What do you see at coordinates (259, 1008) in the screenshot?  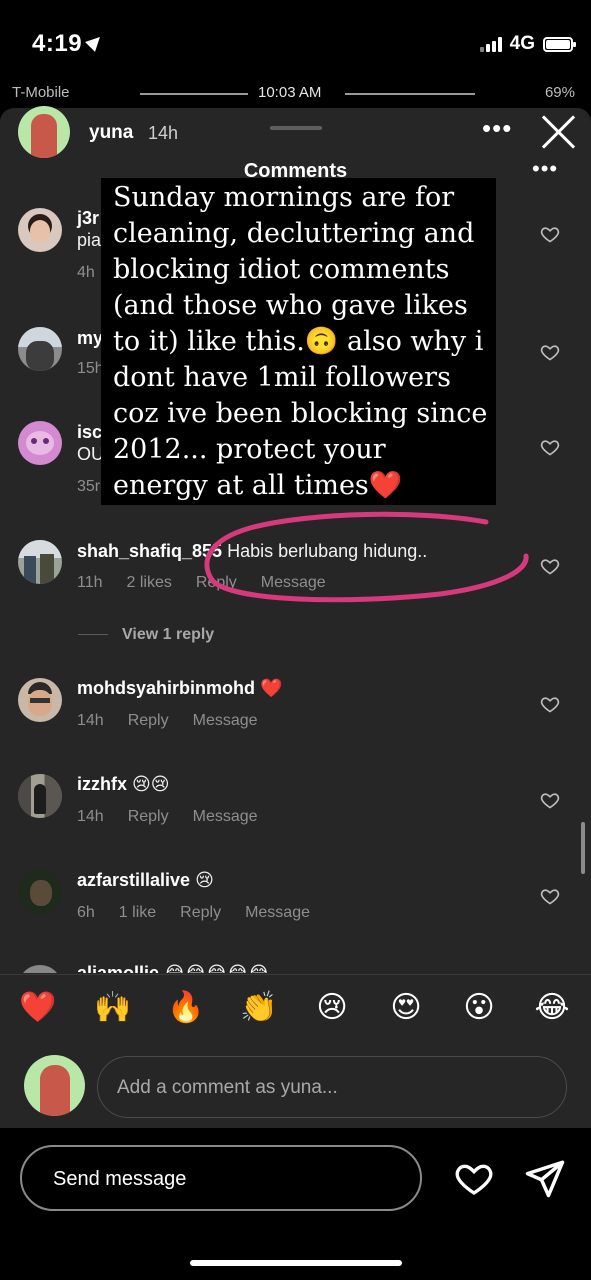 I see `emoji-clap: 👏` at bounding box center [259, 1008].